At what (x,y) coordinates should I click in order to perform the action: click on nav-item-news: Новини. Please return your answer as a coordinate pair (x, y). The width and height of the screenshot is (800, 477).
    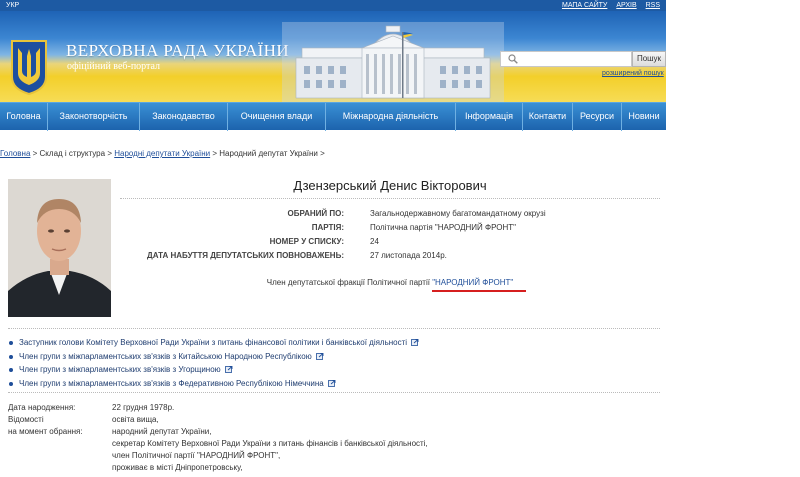
    Looking at the image, I should click on (644, 117).